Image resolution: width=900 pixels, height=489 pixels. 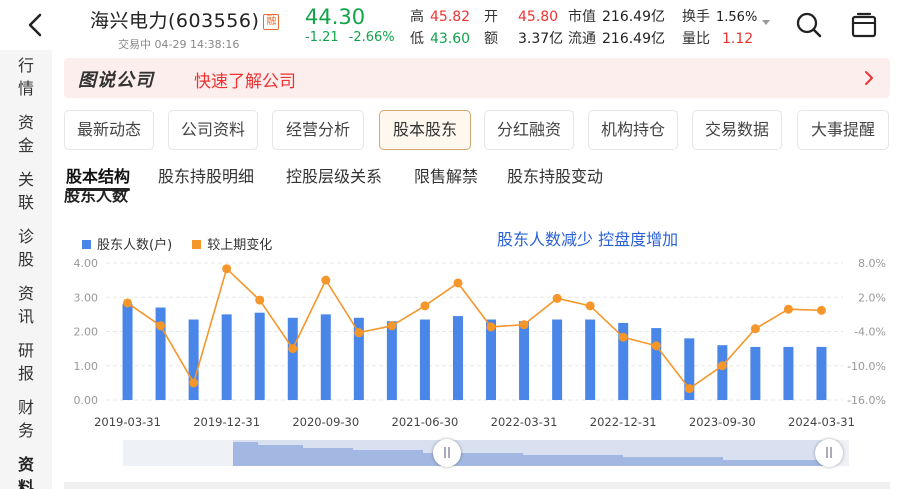 I want to click on tab-7: 交易数据, so click(x=737, y=130).